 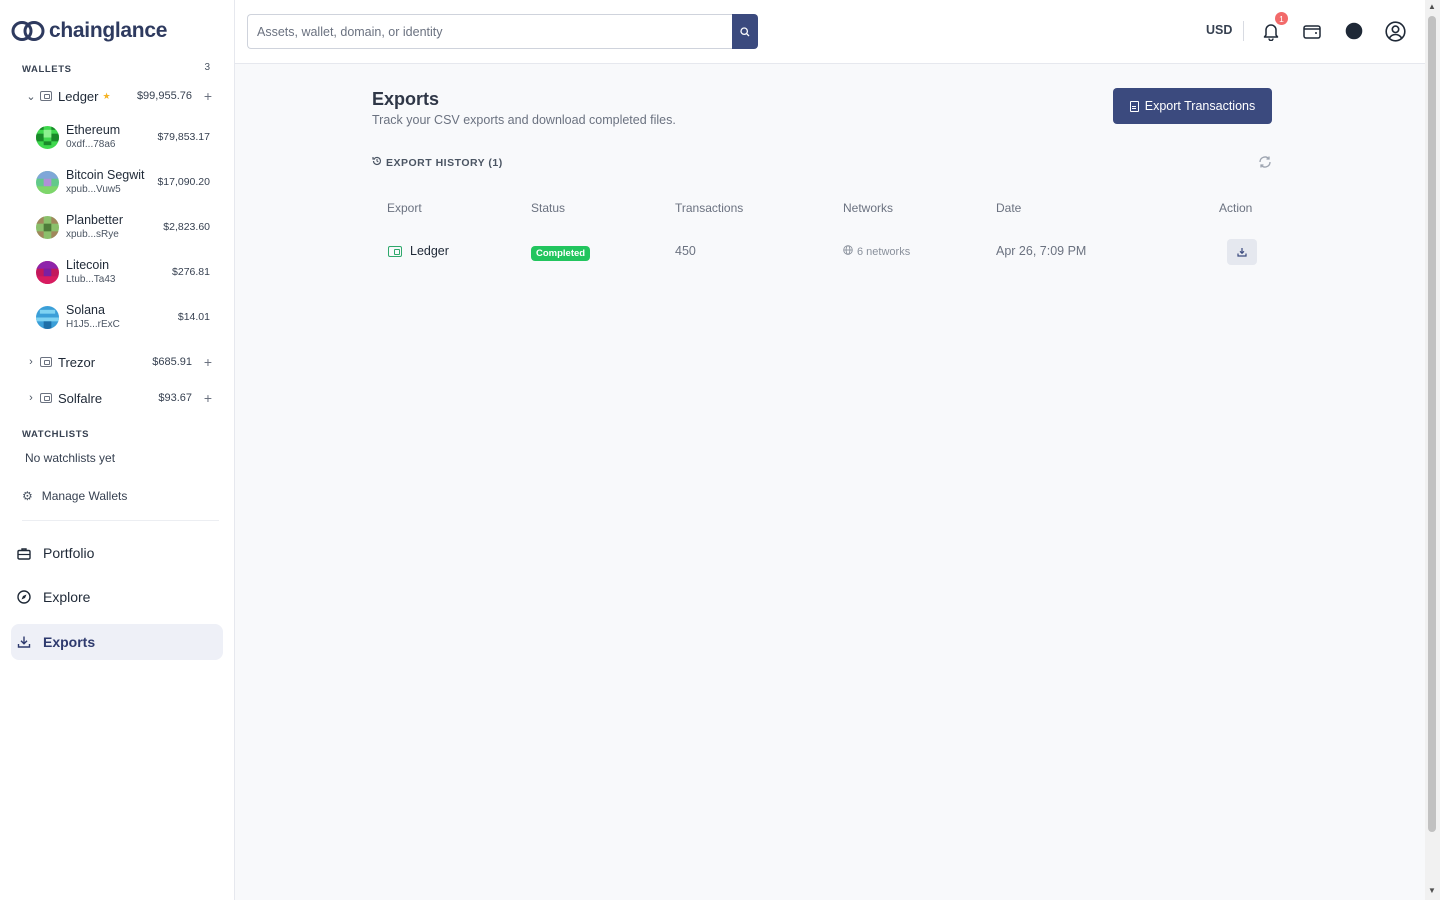 I want to click on date-cell: Apr 26, 7:09 PM, so click(x=1041, y=251).